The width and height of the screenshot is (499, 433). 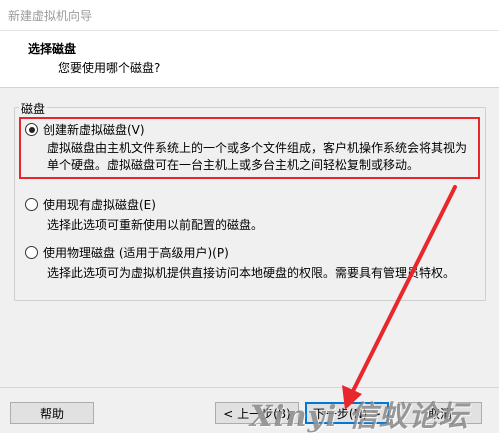 I want to click on header-panel: 选择磁盘 您要使用哪个磁盘?, so click(x=249, y=59).